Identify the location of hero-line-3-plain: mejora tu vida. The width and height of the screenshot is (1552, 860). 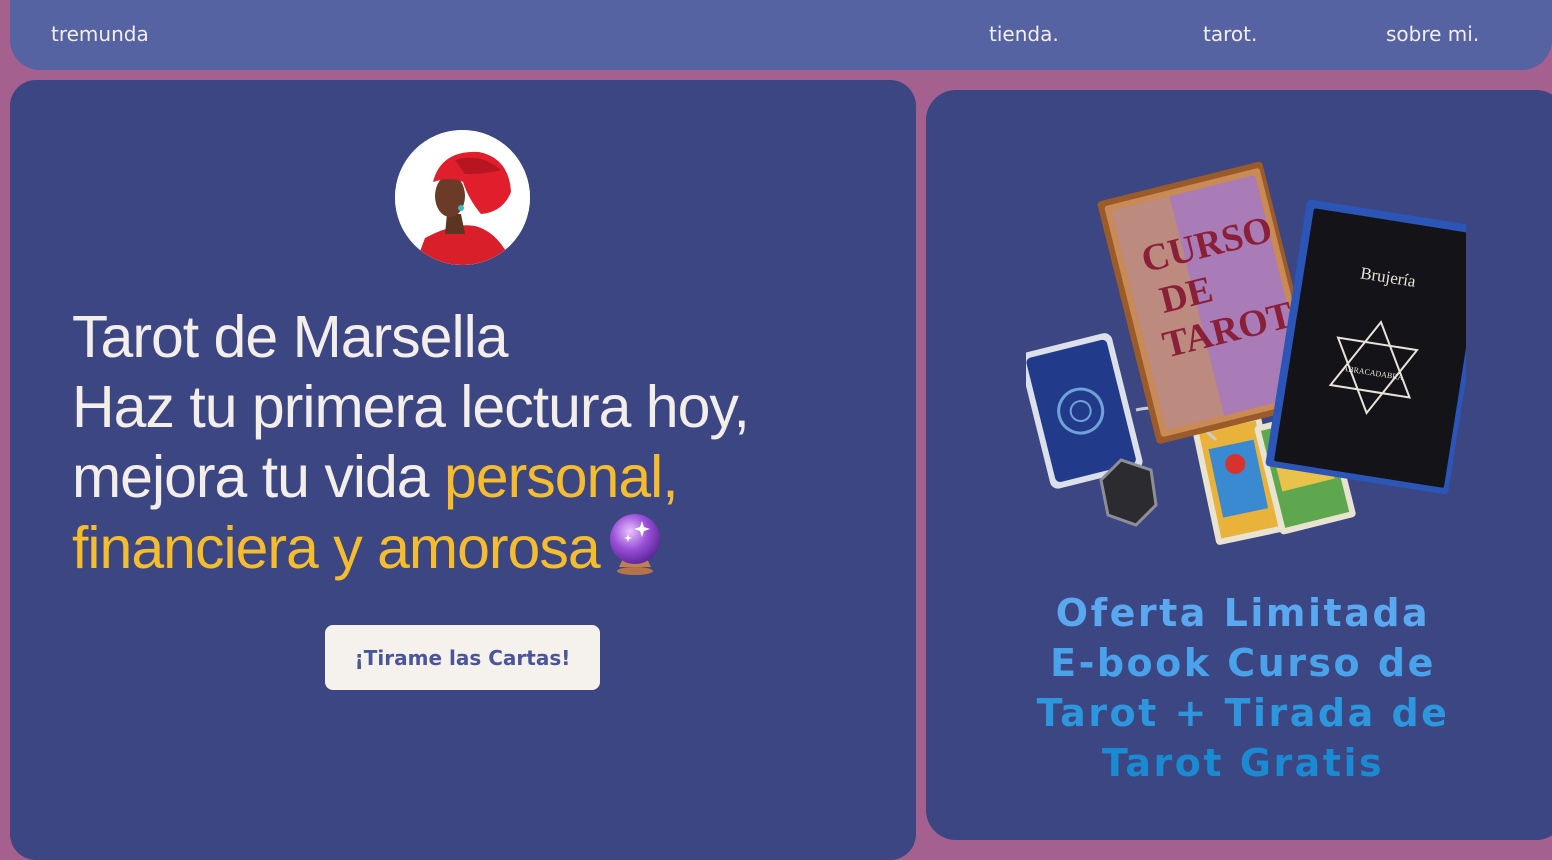
(258, 477).